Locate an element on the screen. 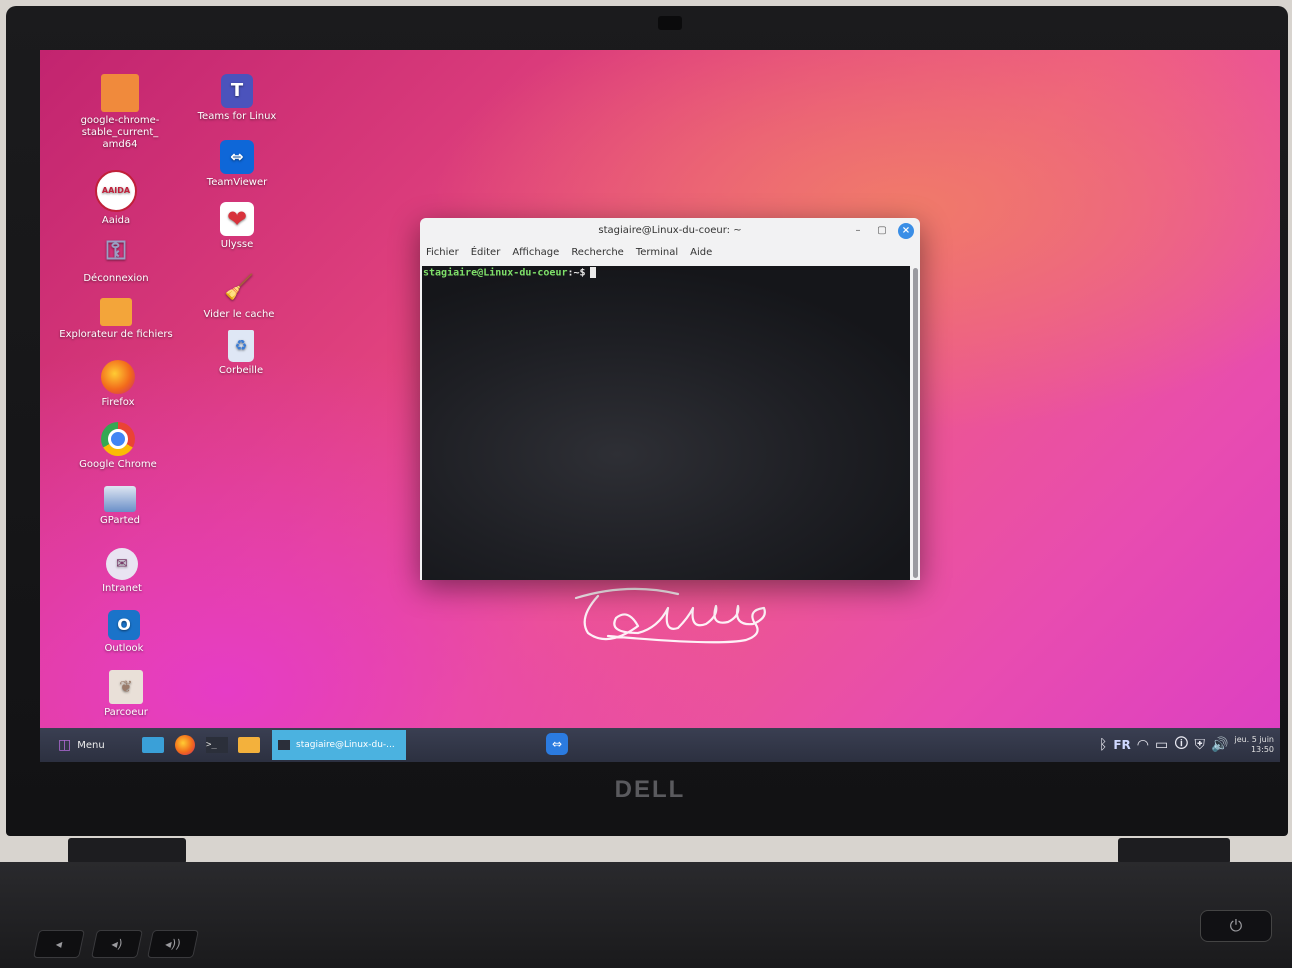  folder-icon is located at coordinates (249, 745).